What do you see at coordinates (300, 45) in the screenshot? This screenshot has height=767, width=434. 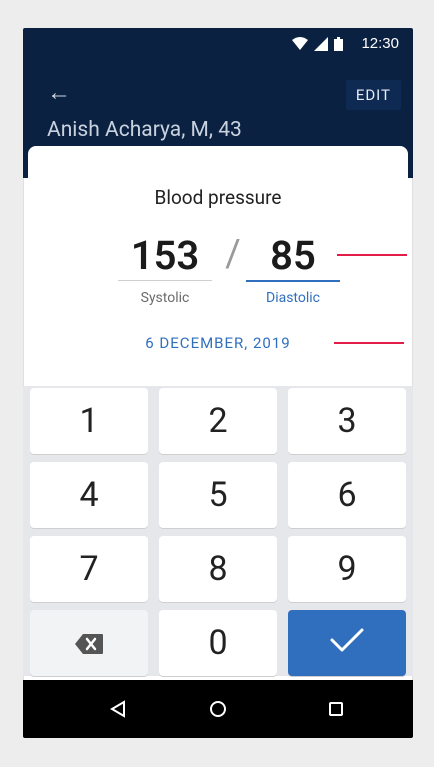 I see `wifi-icon` at bounding box center [300, 45].